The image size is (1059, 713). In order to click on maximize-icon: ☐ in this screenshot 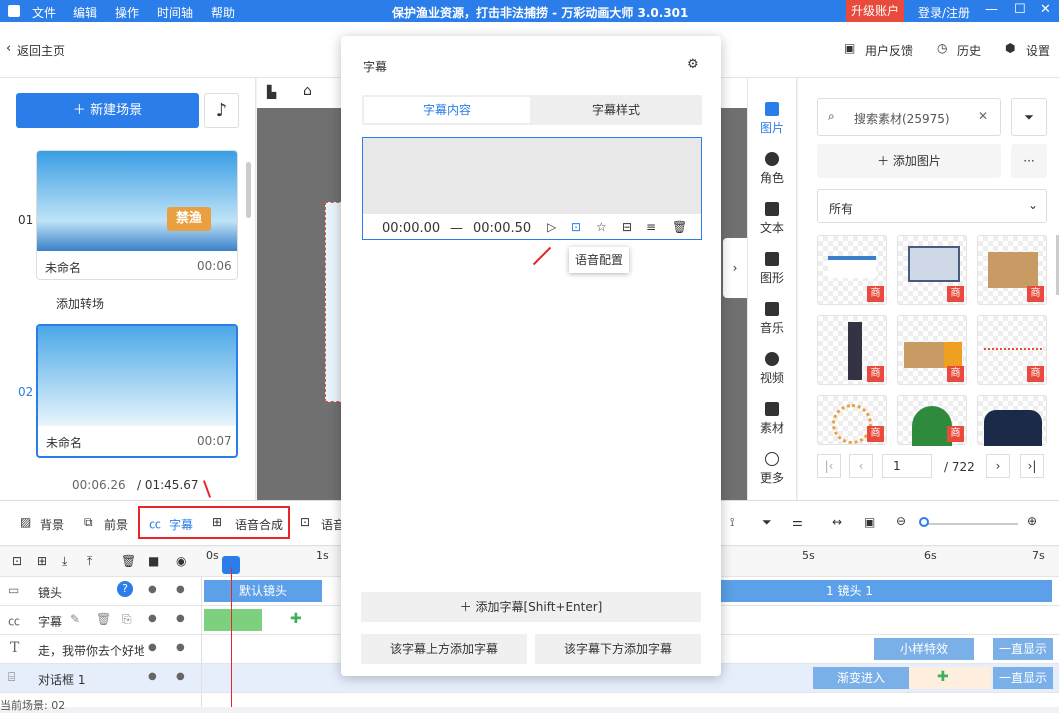, I will do `click(1020, 9)`.